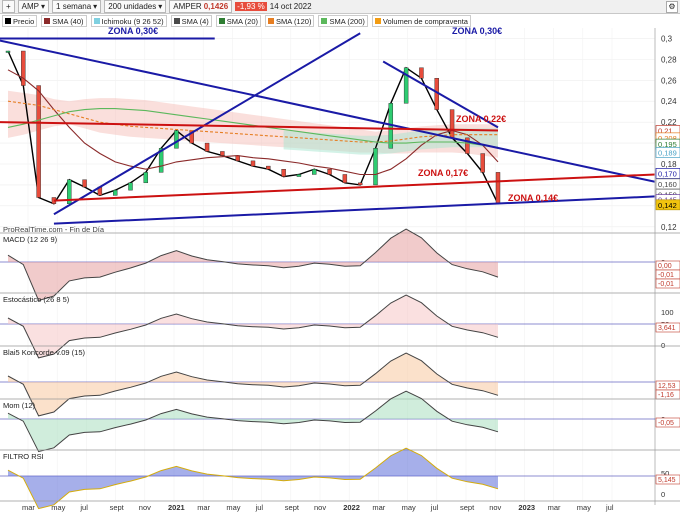  Describe the element at coordinates (23, 456) in the screenshot. I see `panel-label-rsi: FILTRO RSI` at that location.